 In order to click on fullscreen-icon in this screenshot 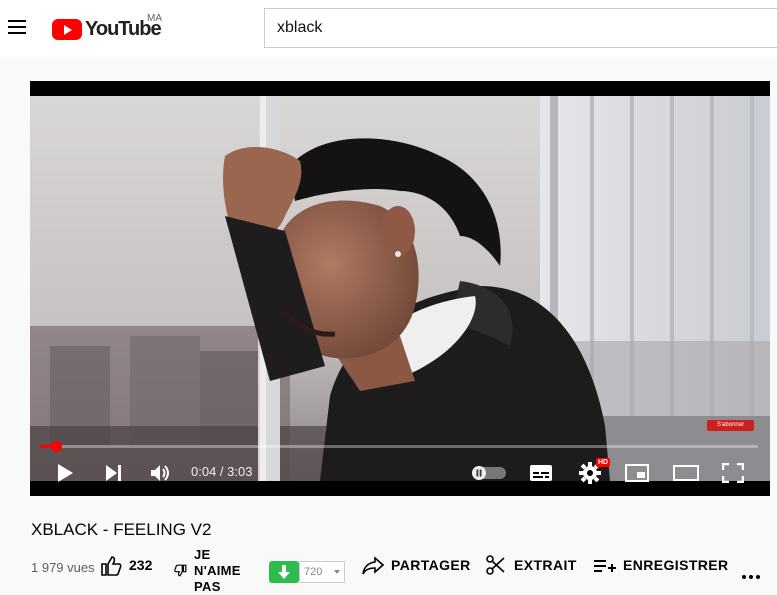, I will do `click(733, 475)`.